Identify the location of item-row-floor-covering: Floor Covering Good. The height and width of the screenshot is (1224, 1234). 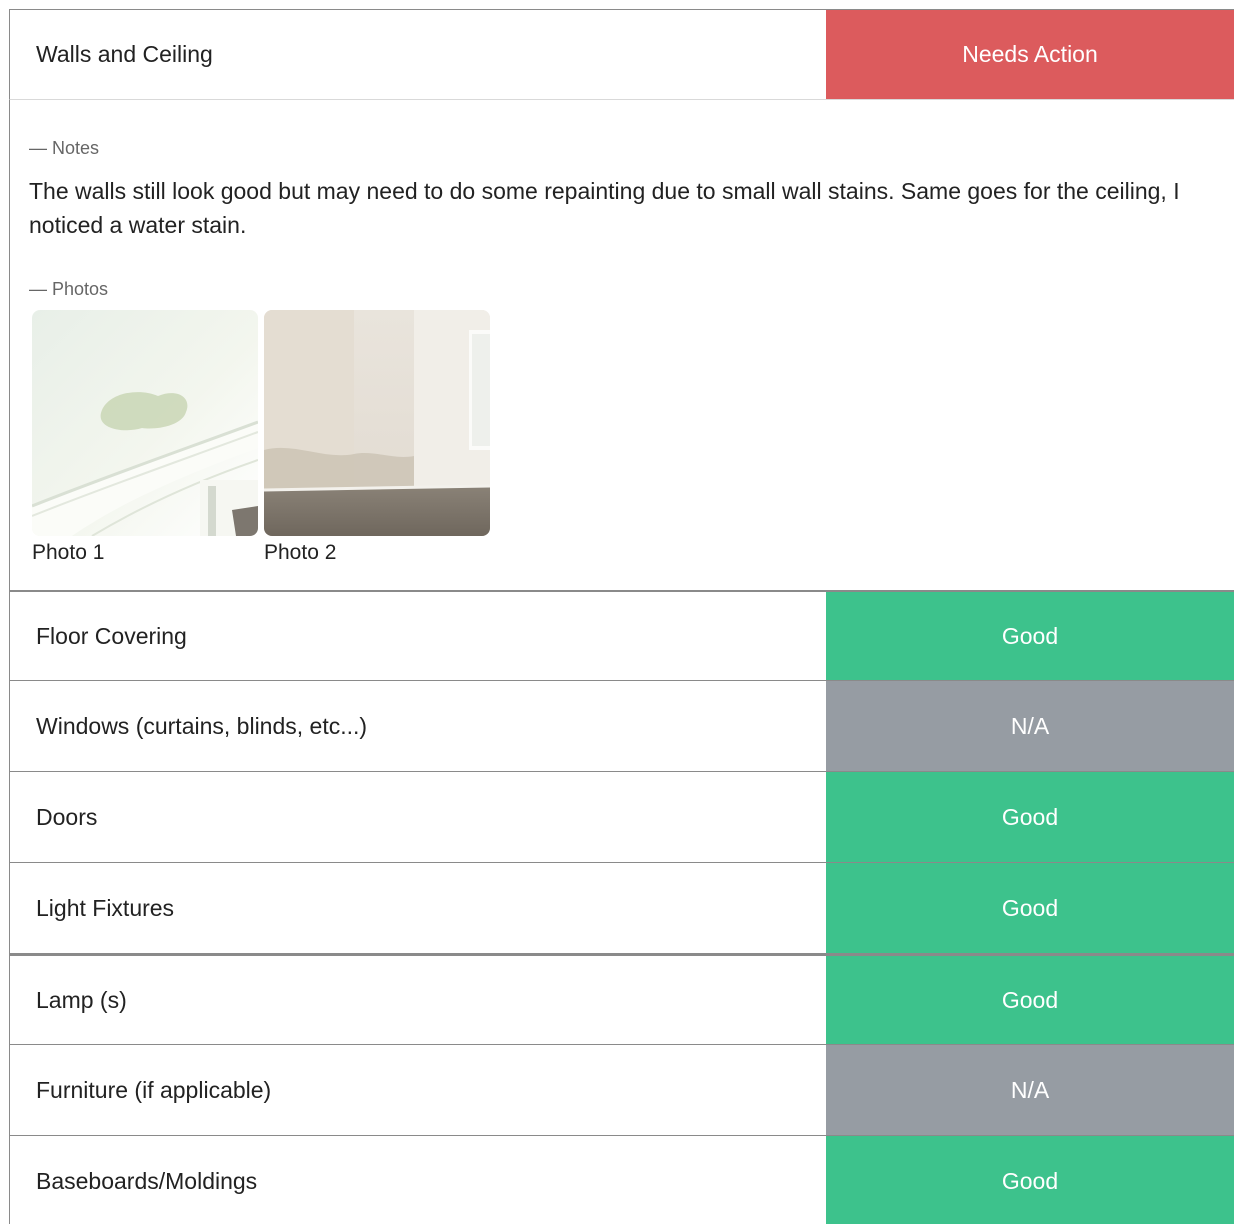
(621, 635).